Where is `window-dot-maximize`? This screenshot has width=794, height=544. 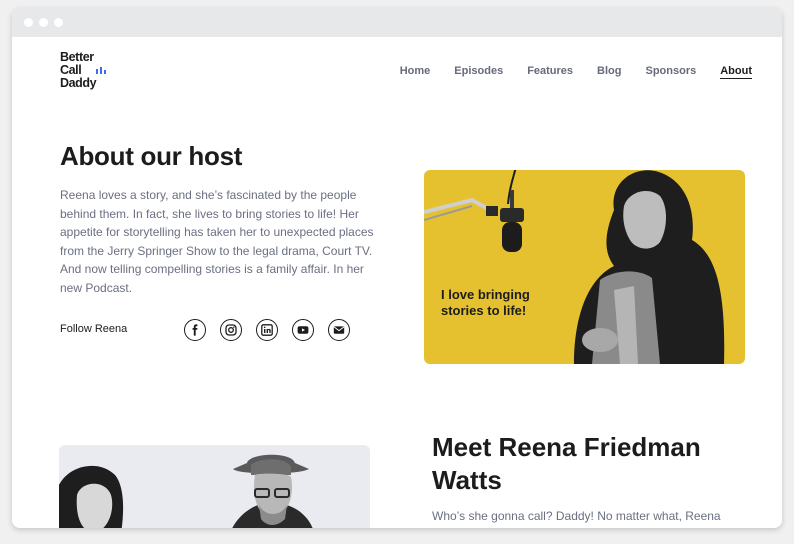 window-dot-maximize is located at coordinates (58, 22).